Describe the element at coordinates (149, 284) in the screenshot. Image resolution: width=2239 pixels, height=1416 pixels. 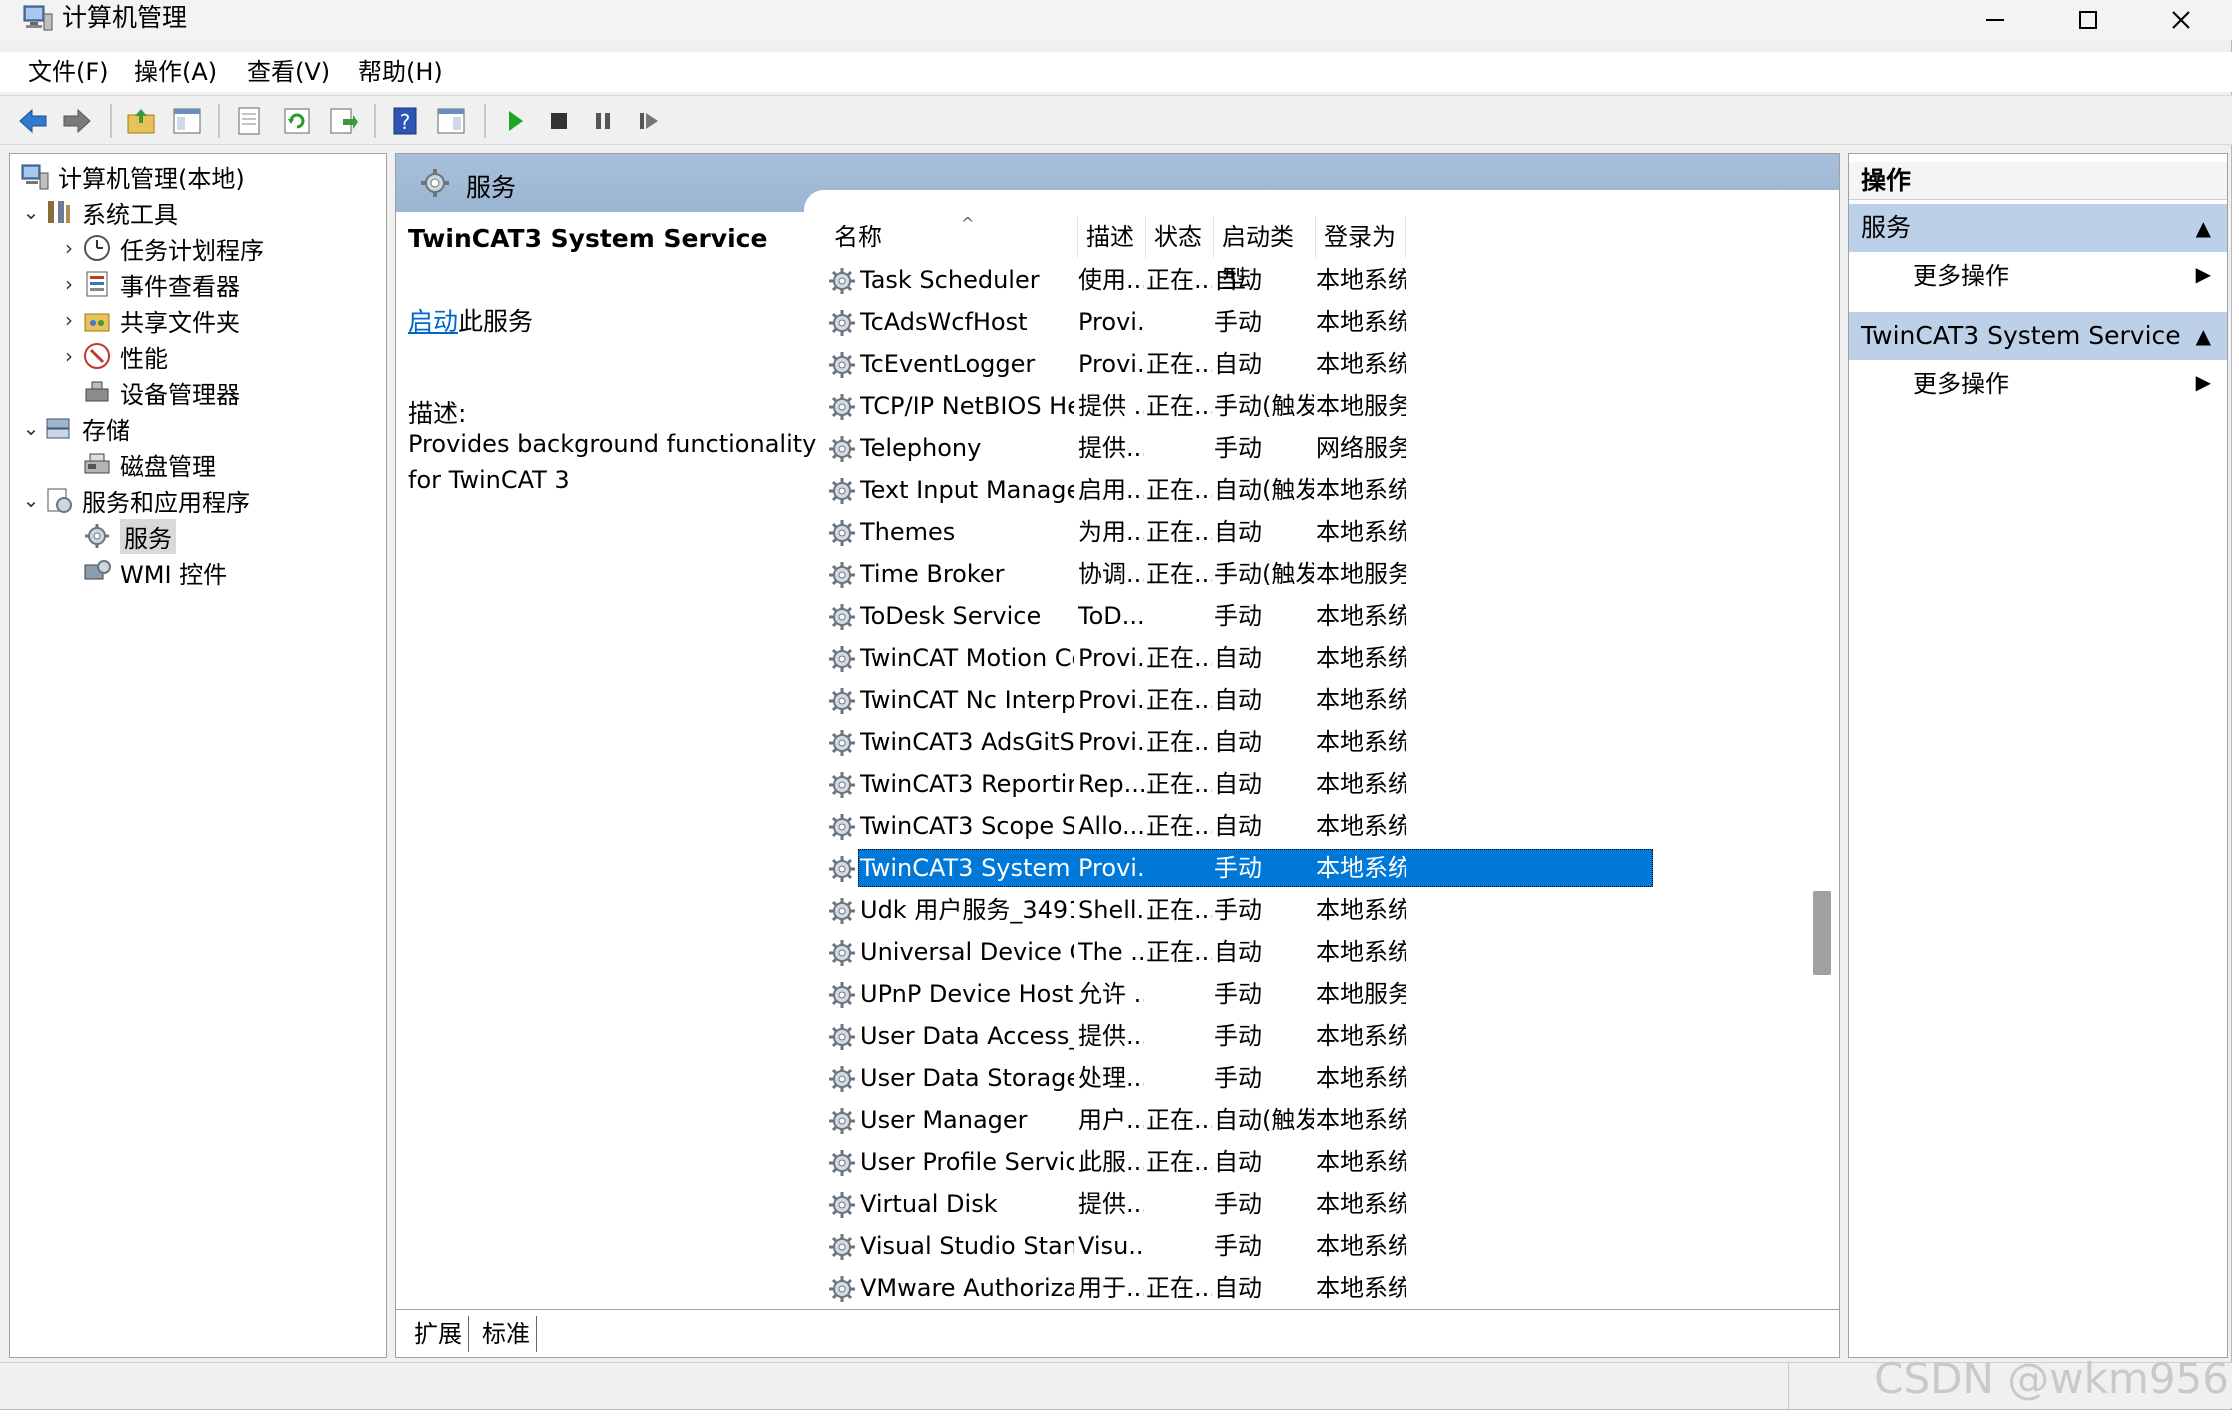
I see `tree-item: › 事件查看器` at that location.